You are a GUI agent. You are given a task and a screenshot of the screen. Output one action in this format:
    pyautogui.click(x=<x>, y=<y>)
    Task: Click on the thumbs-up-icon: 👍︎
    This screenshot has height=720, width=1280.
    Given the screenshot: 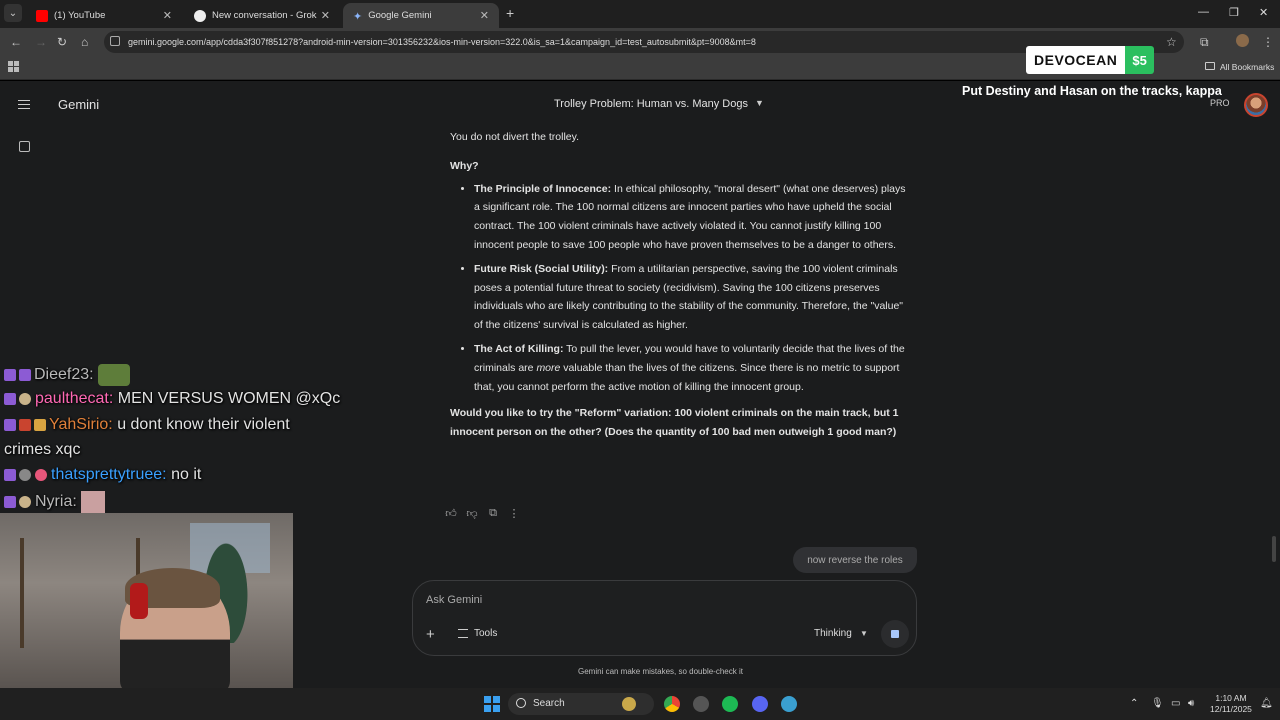 What is the action you would take?
    pyautogui.click(x=451, y=513)
    